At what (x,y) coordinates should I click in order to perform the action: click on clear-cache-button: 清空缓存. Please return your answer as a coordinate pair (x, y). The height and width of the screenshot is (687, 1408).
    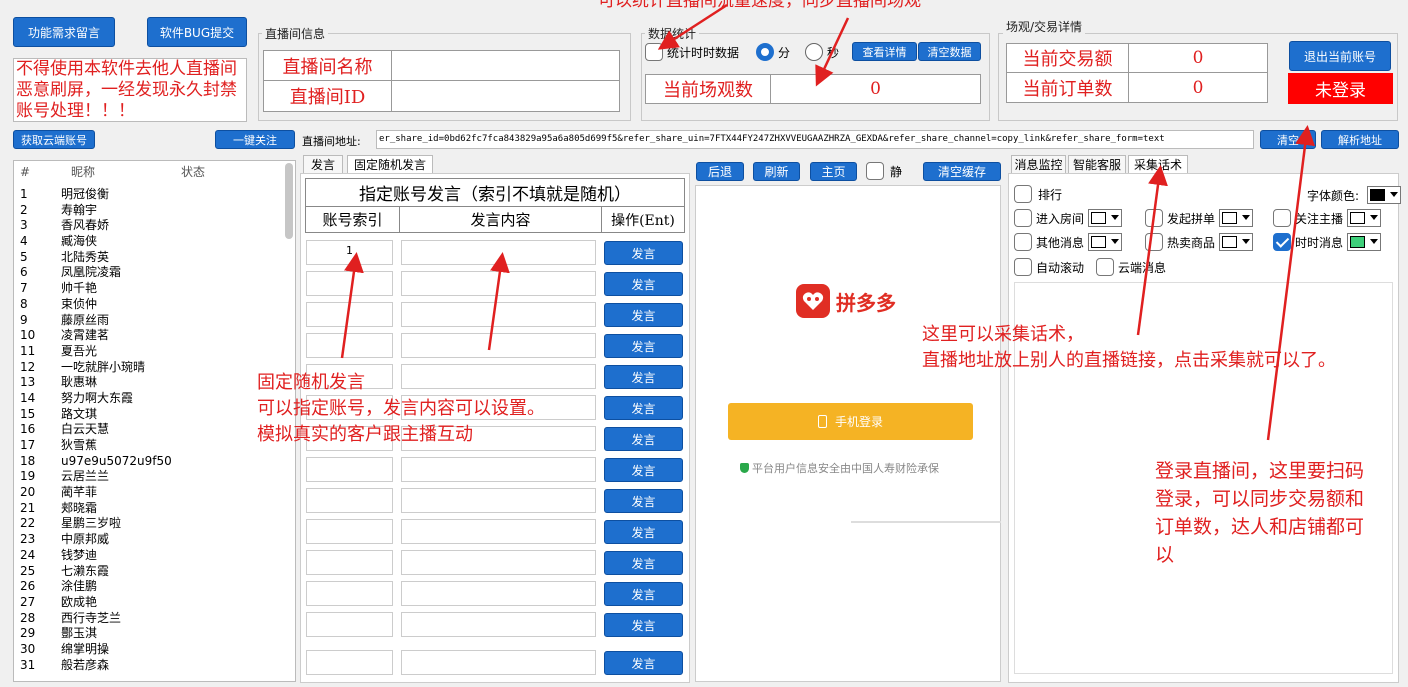
    Looking at the image, I should click on (962, 171).